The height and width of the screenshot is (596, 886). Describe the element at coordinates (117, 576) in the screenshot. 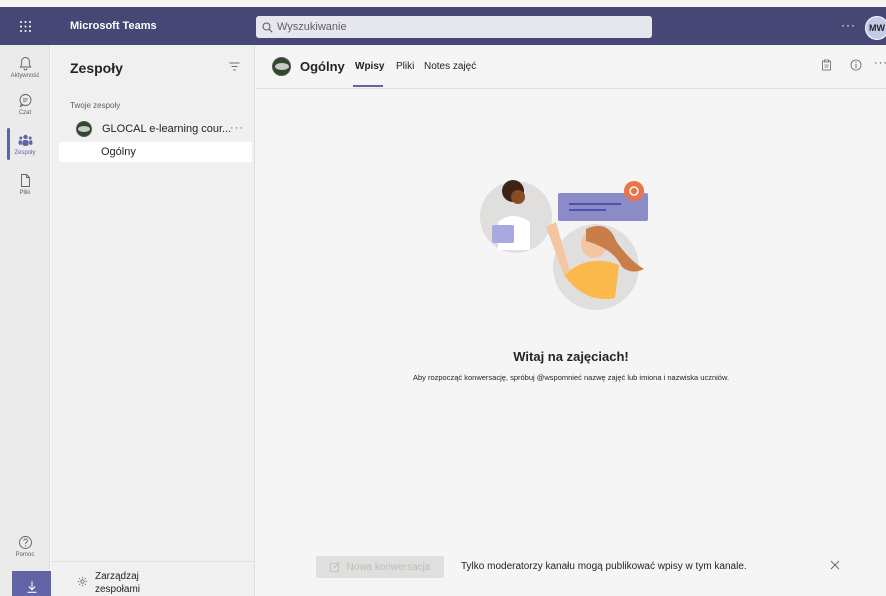

I see `manage-label-line1: Zarządzaj` at that location.